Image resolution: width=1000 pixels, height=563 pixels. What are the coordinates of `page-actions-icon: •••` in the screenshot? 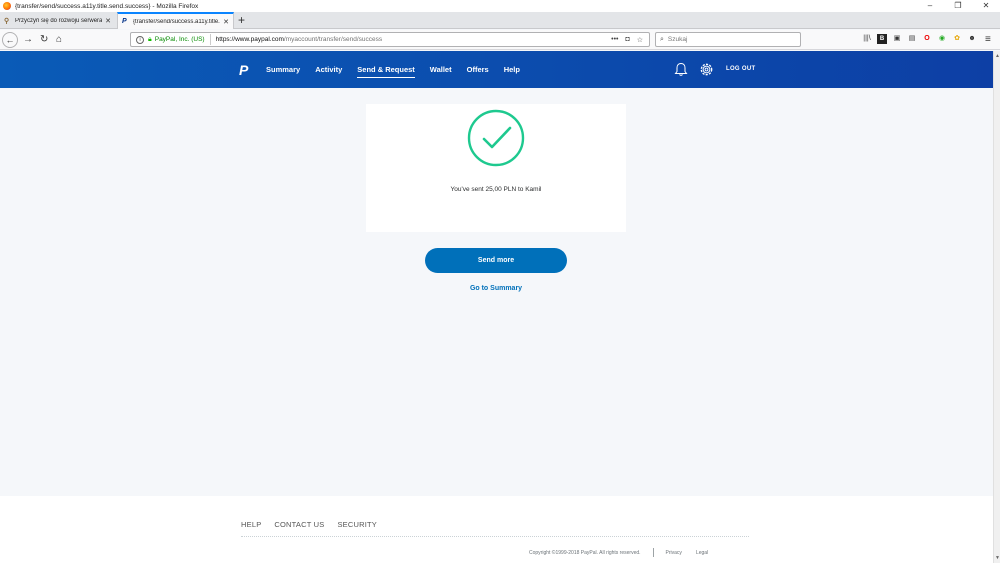 It's located at (614, 40).